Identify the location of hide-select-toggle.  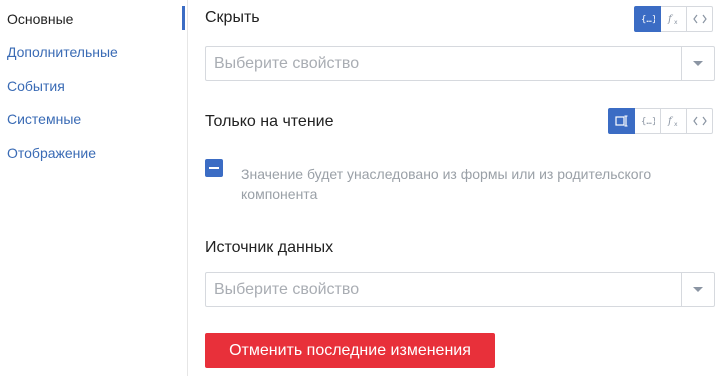
(697, 63).